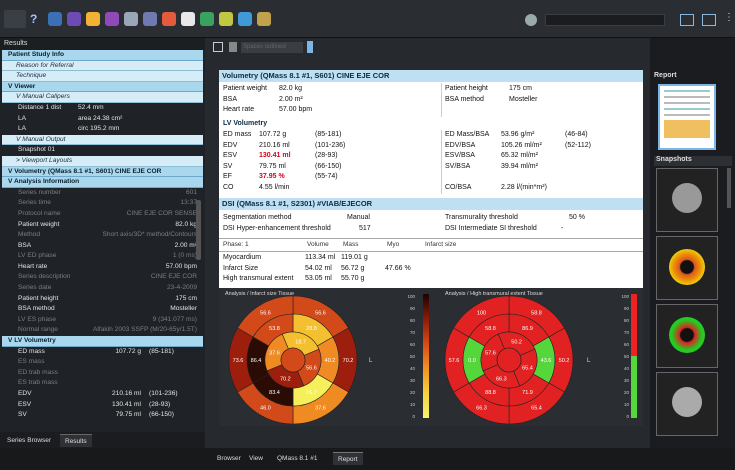  Describe the element at coordinates (460, 155) in the screenshot. I see `lv-metric-label: ESV/BSA` at that location.